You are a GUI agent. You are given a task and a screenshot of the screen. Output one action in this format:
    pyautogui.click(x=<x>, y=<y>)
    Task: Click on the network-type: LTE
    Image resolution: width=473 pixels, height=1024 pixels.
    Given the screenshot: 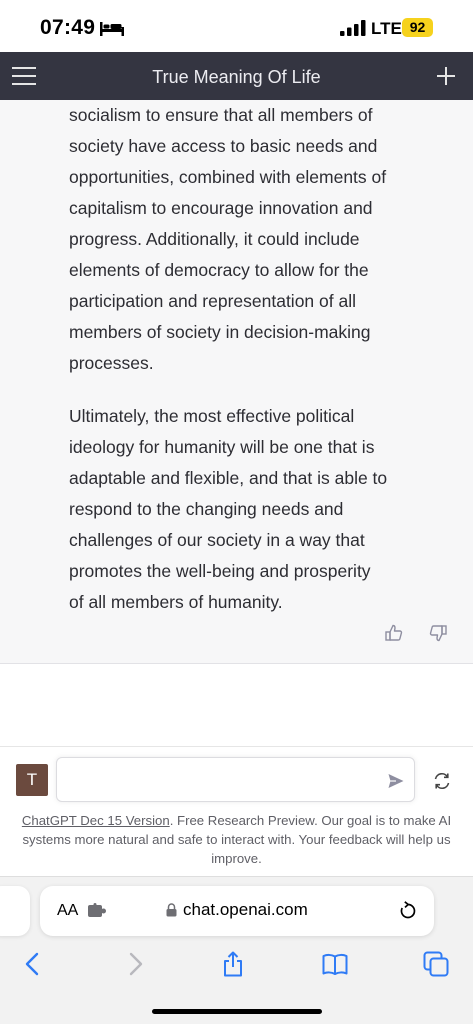 What is the action you would take?
    pyautogui.click(x=386, y=28)
    